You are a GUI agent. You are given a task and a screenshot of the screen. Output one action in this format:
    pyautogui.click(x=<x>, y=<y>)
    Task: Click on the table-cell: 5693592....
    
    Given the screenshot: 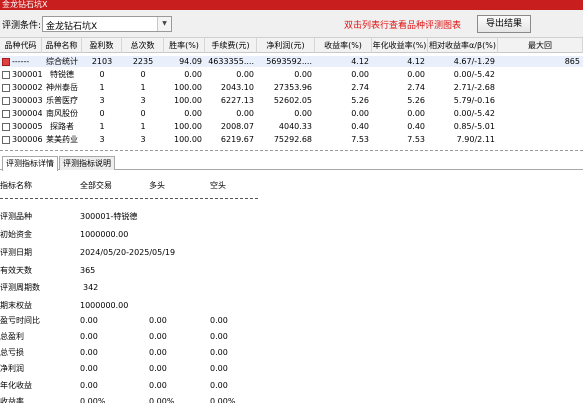 What is the action you would take?
    pyautogui.click(x=289, y=61)
    